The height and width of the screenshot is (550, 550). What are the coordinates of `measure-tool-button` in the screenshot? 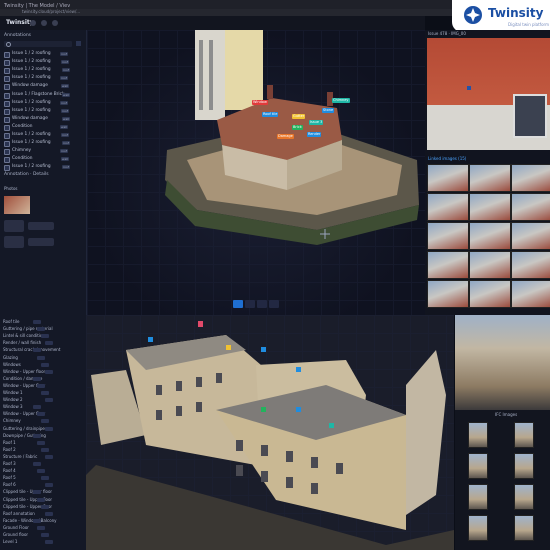 It's located at (250, 304).